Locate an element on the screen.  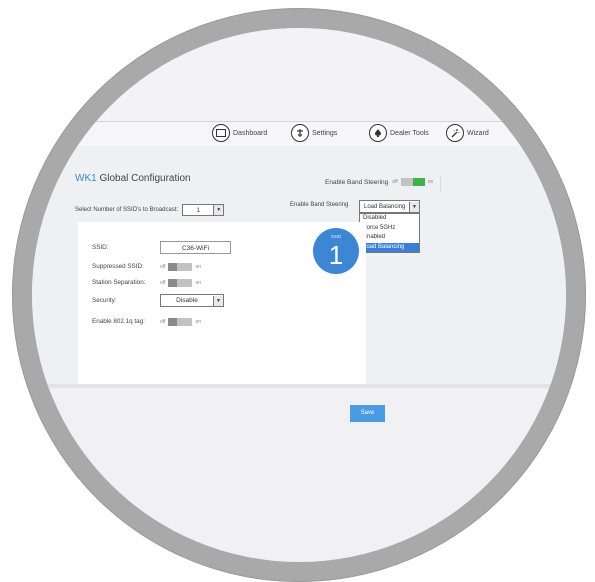
nav-bar: Dashboard Settings Dealer Tools Wizard is located at coordinates (299, 134).